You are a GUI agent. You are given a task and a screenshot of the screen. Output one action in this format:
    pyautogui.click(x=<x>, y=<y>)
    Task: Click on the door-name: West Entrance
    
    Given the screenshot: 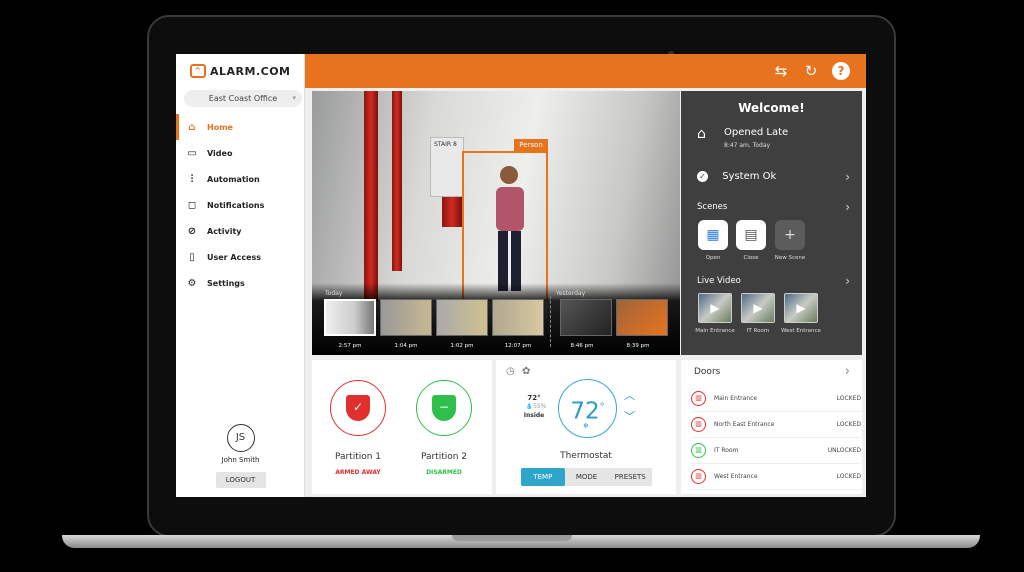 What is the action you would take?
    pyautogui.click(x=736, y=476)
    